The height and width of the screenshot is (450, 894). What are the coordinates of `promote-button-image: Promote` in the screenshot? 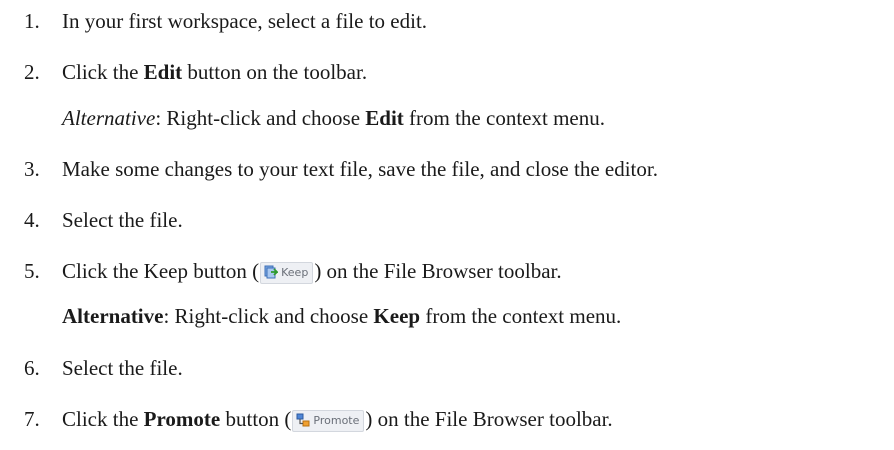 It's located at (328, 421).